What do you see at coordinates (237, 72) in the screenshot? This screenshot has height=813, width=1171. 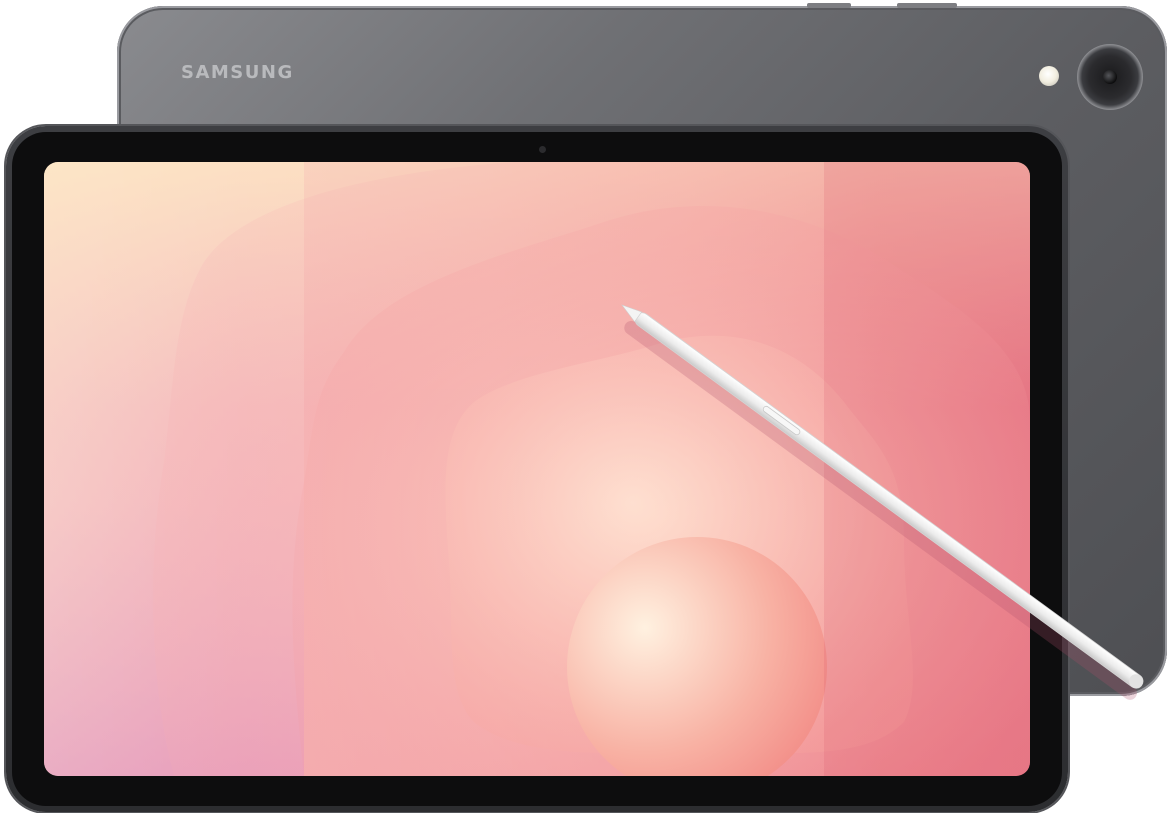 I see `samsung-logo: SAMSUNG` at bounding box center [237, 72].